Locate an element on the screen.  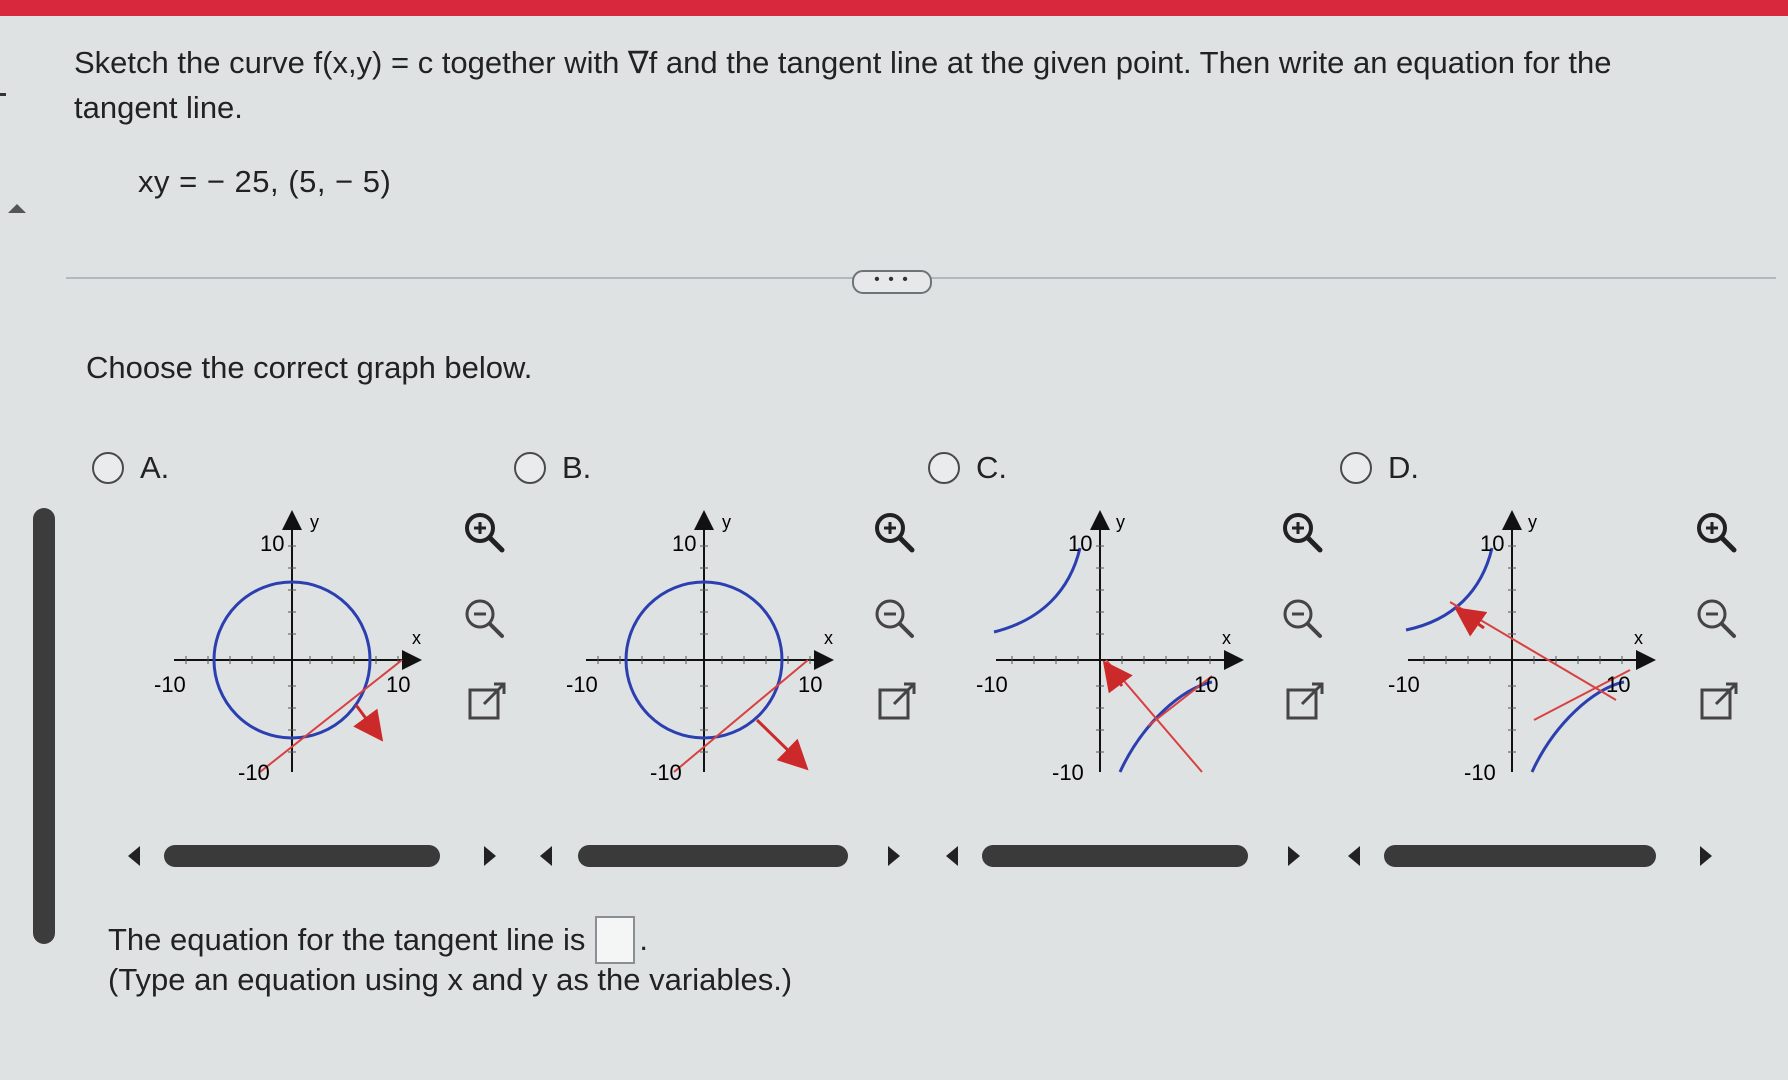
option-a-letter: A. is located at coordinates (155, 467).